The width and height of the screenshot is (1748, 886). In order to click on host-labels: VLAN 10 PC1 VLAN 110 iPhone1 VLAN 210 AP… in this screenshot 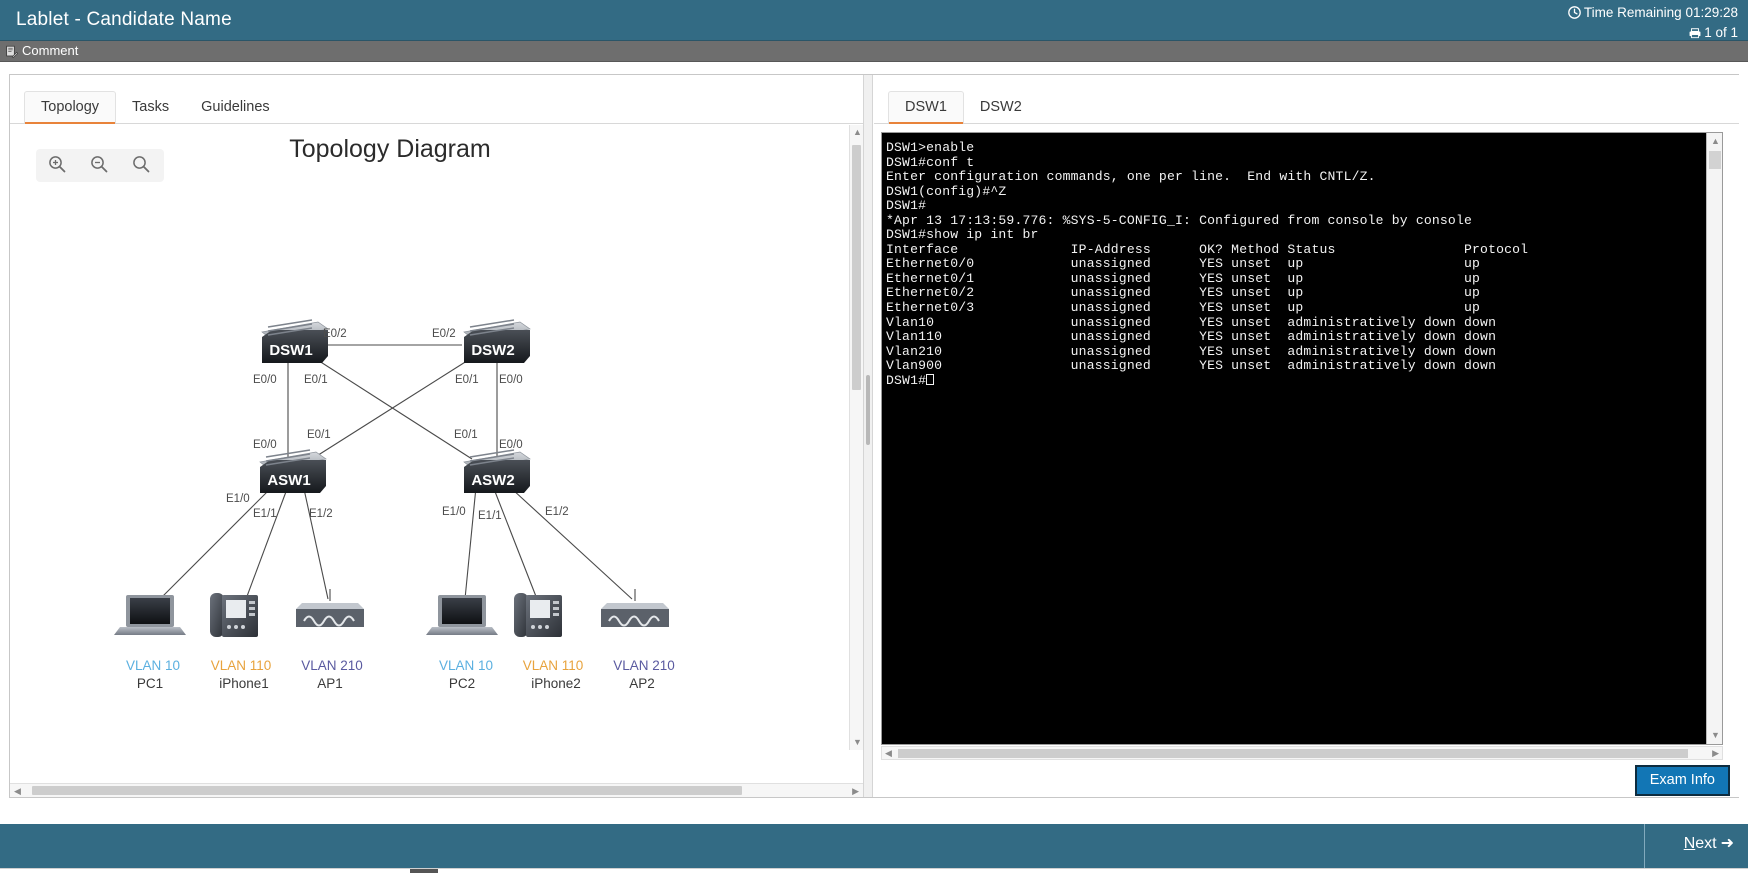, I will do `click(400, 674)`.